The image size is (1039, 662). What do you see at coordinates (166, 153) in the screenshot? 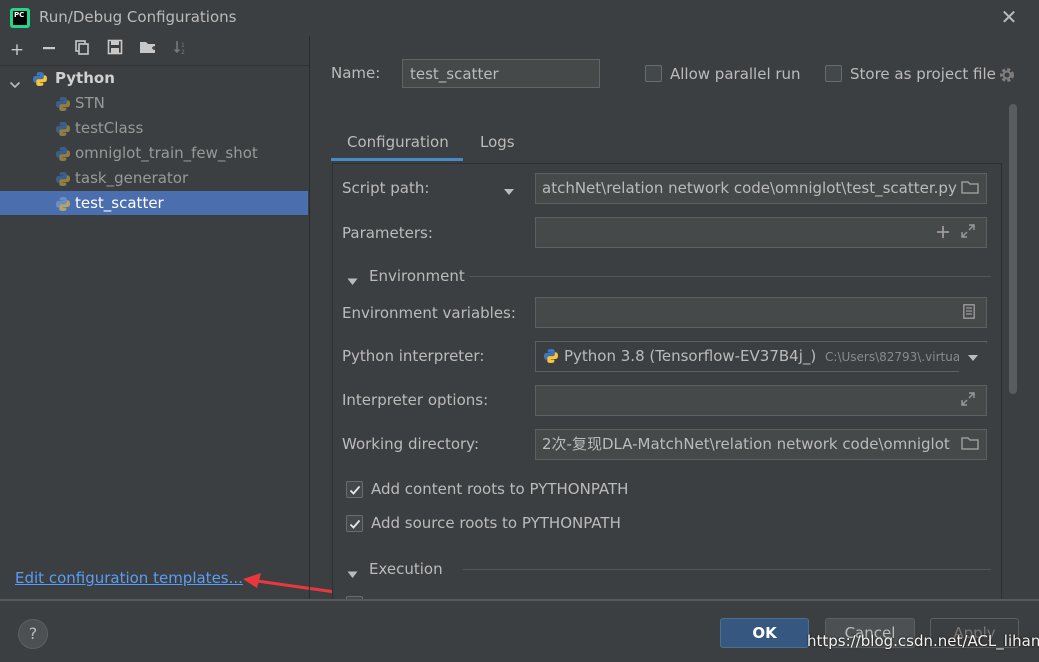
I see `tree-item-label: omniglot_train_few_shot` at bounding box center [166, 153].